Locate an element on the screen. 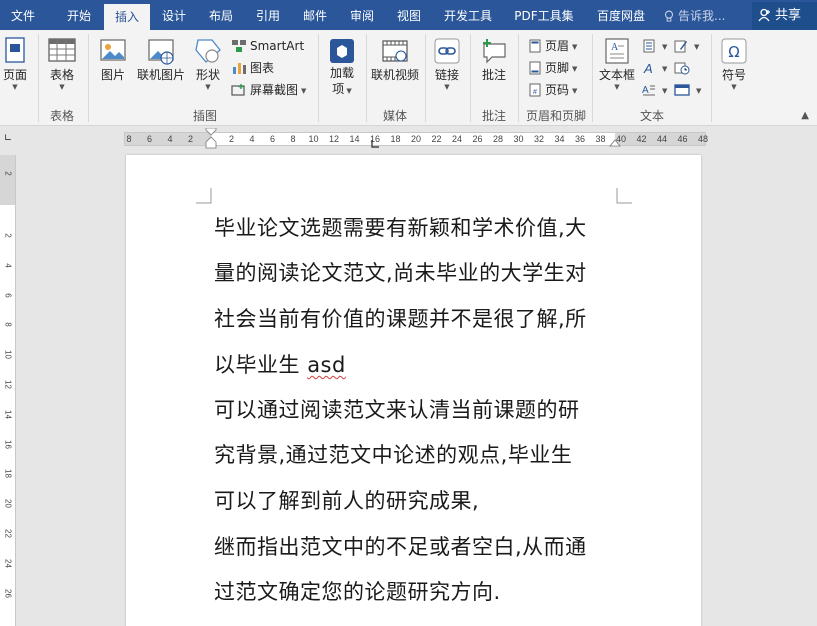 The width and height of the screenshot is (817, 626). right-indent-marker-icon is located at coordinates (615, 142).